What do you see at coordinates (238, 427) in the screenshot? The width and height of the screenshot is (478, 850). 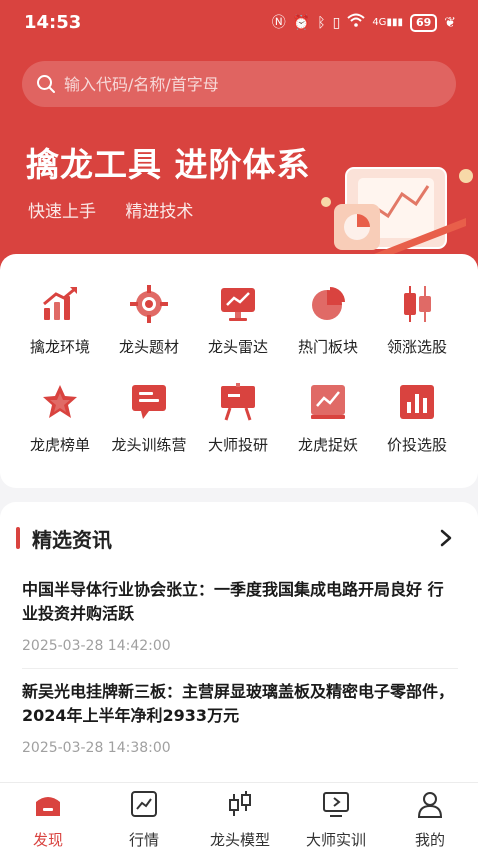 I see `tool-master-research: 大师投研` at bounding box center [238, 427].